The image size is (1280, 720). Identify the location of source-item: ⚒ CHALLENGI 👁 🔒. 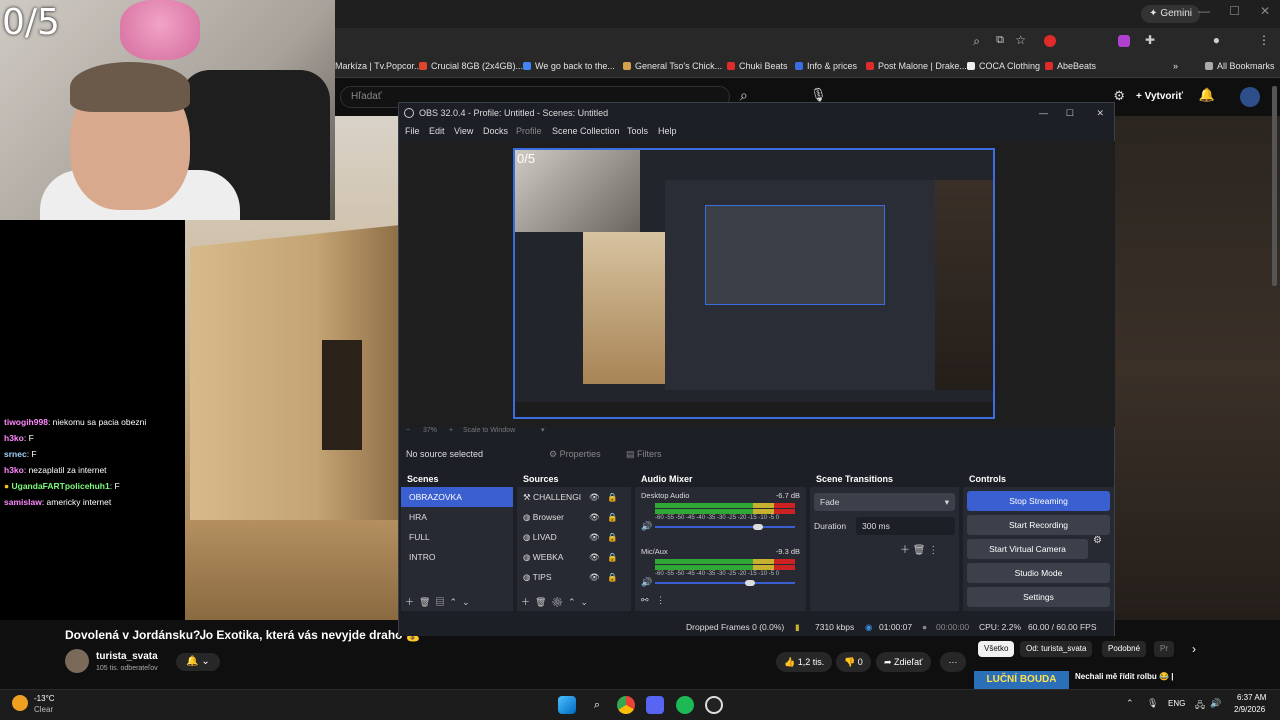
(574, 497).